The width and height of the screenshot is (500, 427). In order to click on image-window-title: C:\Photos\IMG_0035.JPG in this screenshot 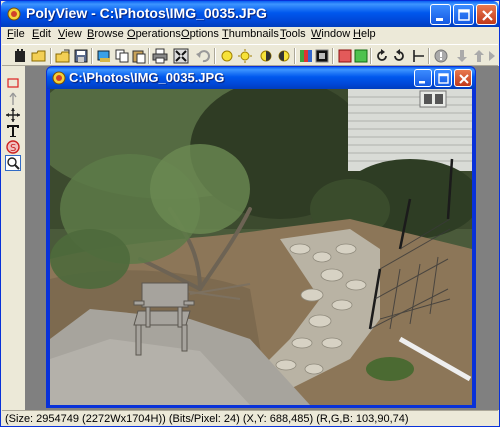, I will do `click(147, 77)`.